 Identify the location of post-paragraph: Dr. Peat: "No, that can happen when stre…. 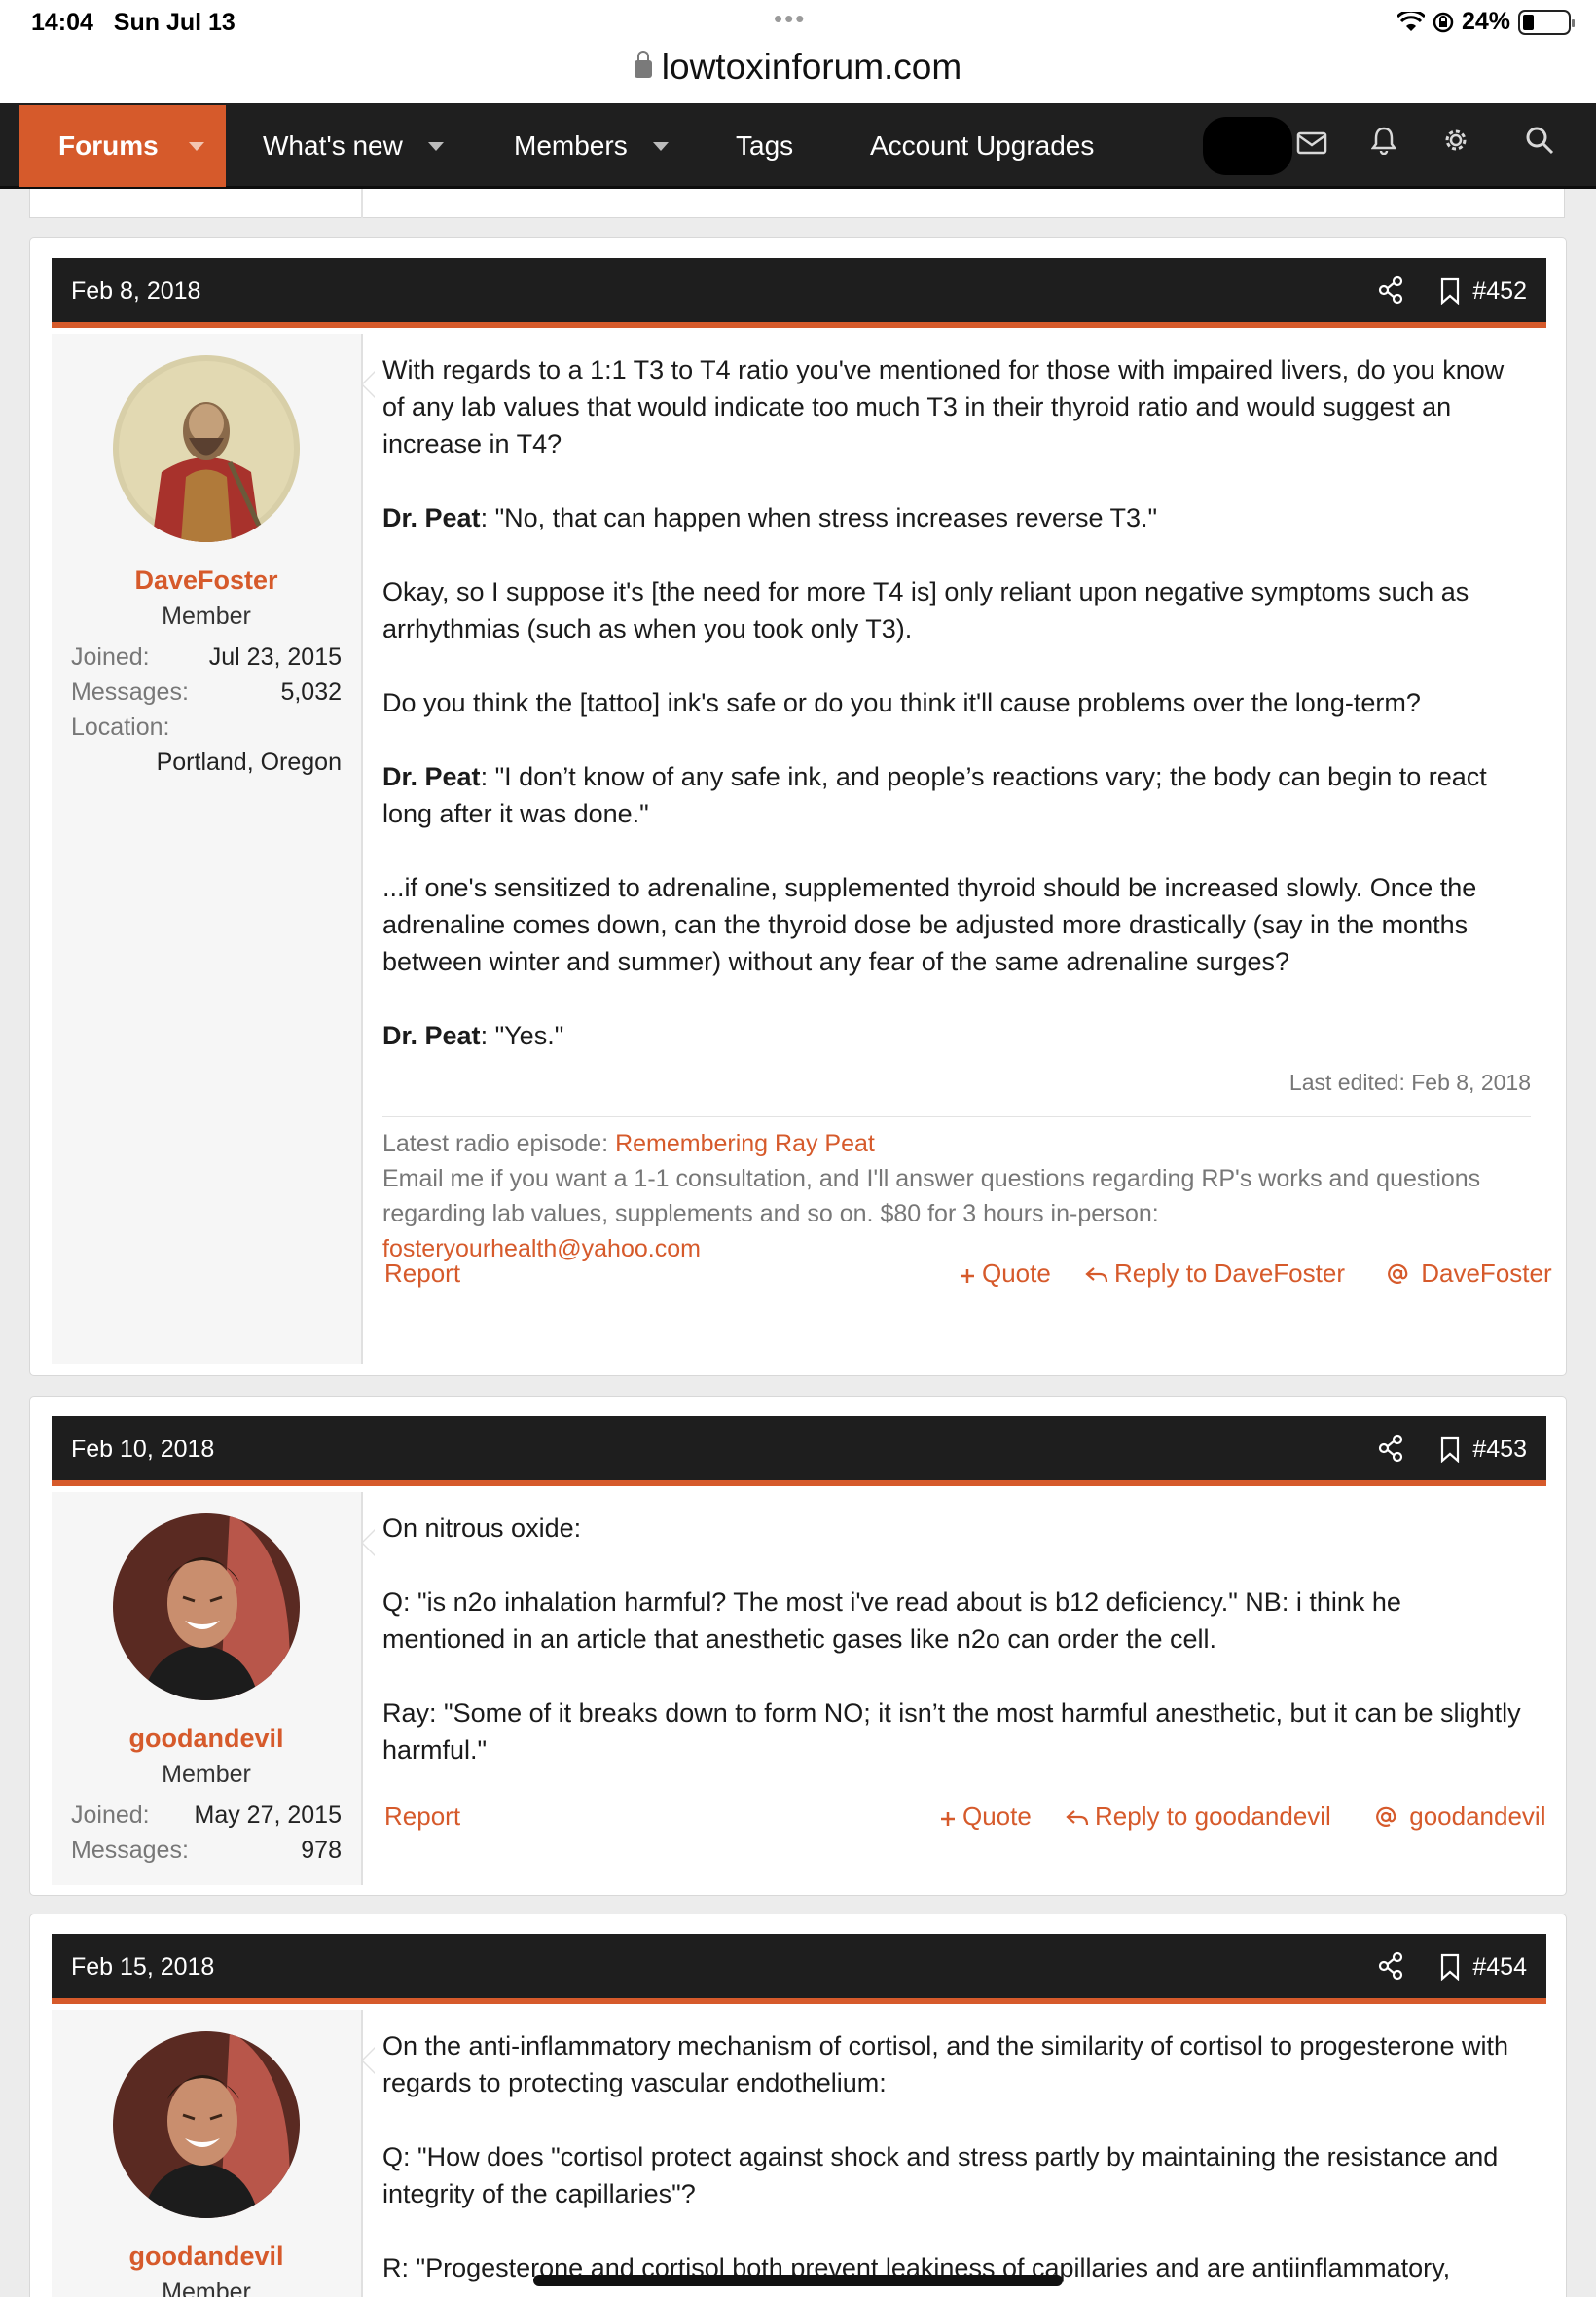
(770, 517).